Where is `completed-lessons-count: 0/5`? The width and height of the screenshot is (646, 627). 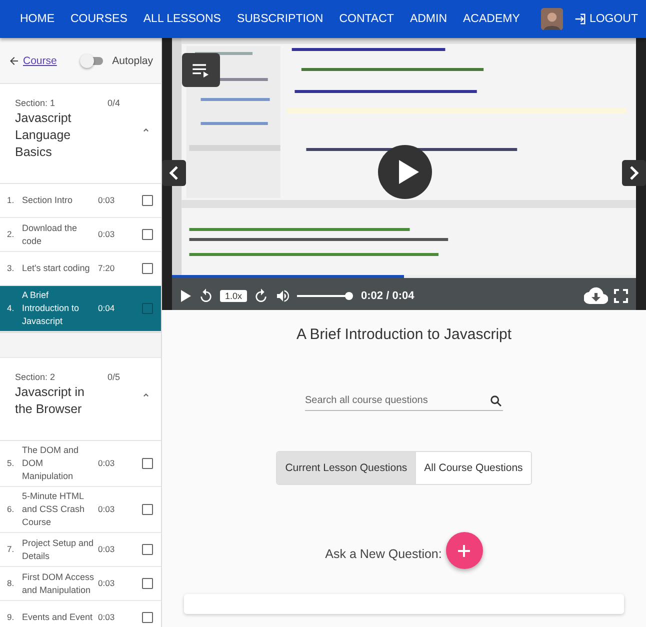
completed-lessons-count: 0/5 is located at coordinates (113, 377).